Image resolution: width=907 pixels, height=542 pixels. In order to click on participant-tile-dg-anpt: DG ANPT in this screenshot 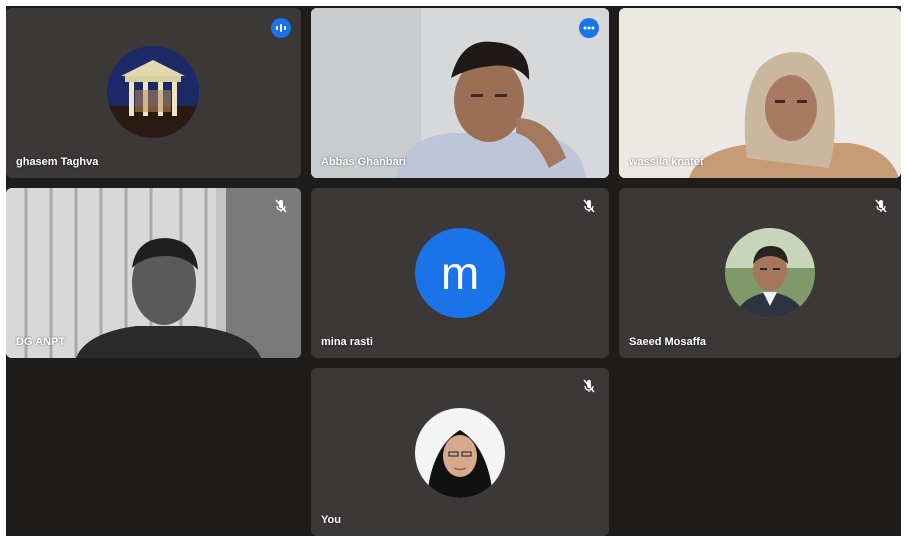, I will do `click(153, 273)`.